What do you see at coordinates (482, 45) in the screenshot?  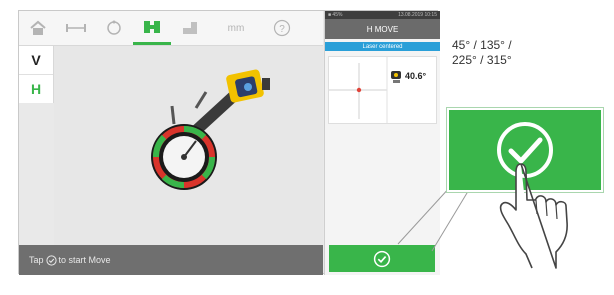 I see `angle-line-1: 45° / 135° /` at bounding box center [482, 45].